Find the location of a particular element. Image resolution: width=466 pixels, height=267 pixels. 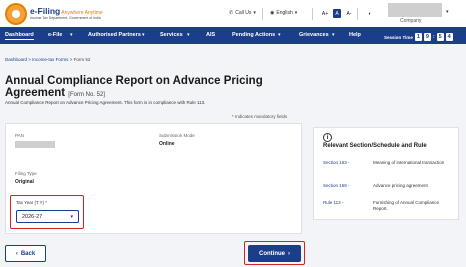

chevron-right-icon: › is located at coordinates (289, 253).